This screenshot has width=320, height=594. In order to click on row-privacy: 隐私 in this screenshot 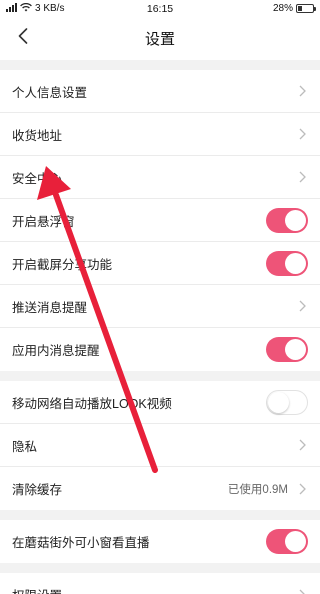, I will do `click(160, 445)`.